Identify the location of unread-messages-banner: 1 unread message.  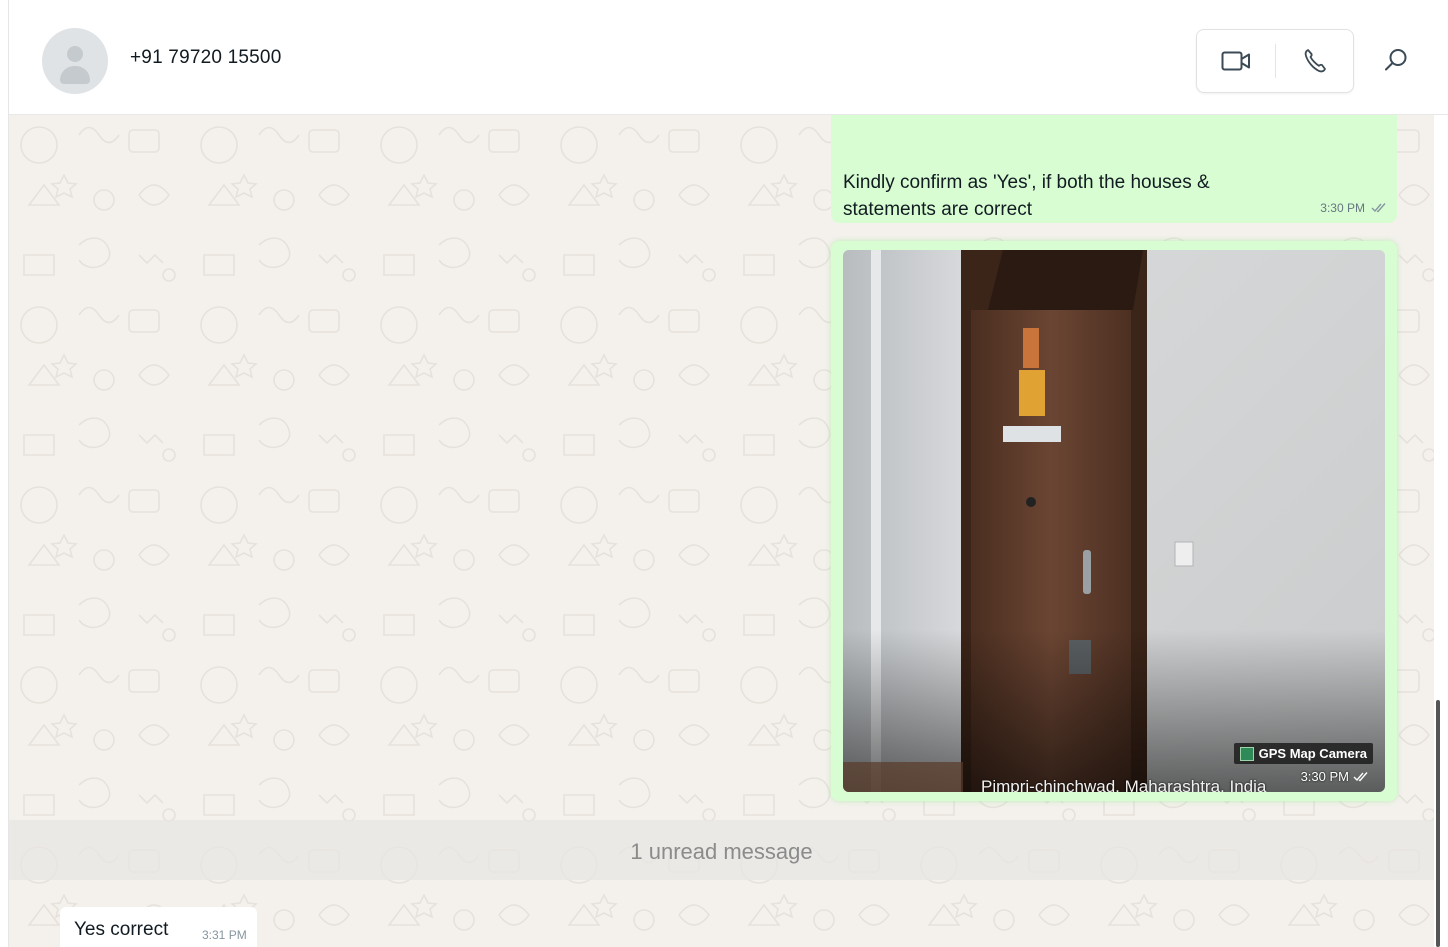
(721, 850).